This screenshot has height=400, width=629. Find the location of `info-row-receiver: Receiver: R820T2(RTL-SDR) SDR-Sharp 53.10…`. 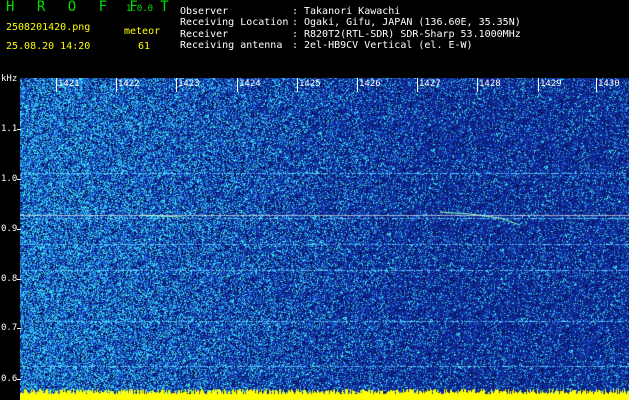

info-row-receiver: Receiver: R820T2(RTL-SDR) SDR-Sharp 53.10… is located at coordinates (350, 34).